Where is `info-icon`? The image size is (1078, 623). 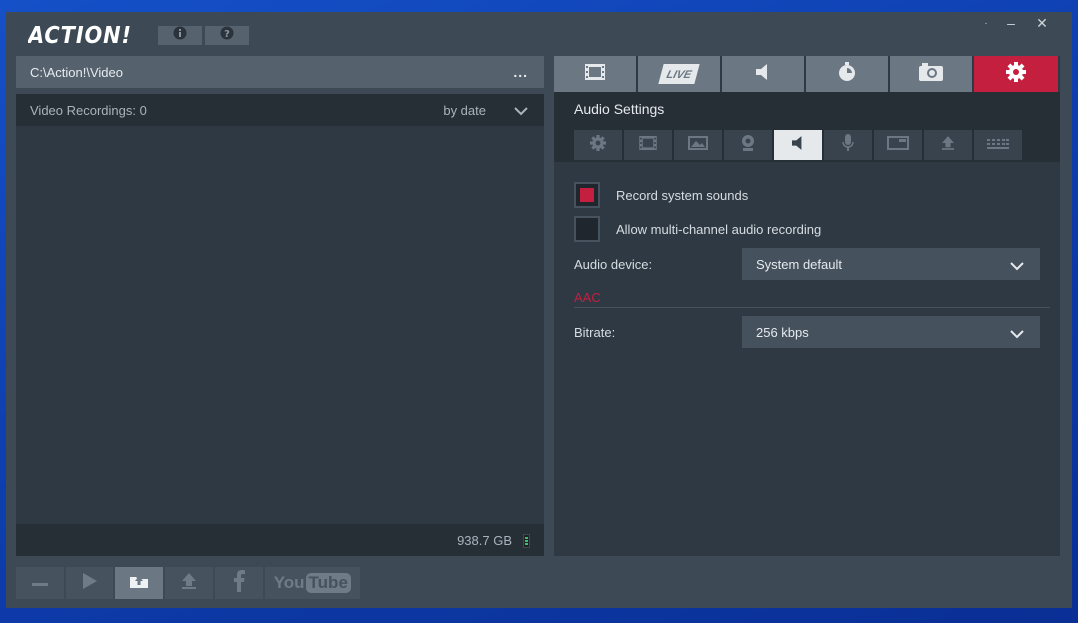
info-icon is located at coordinates (180, 35).